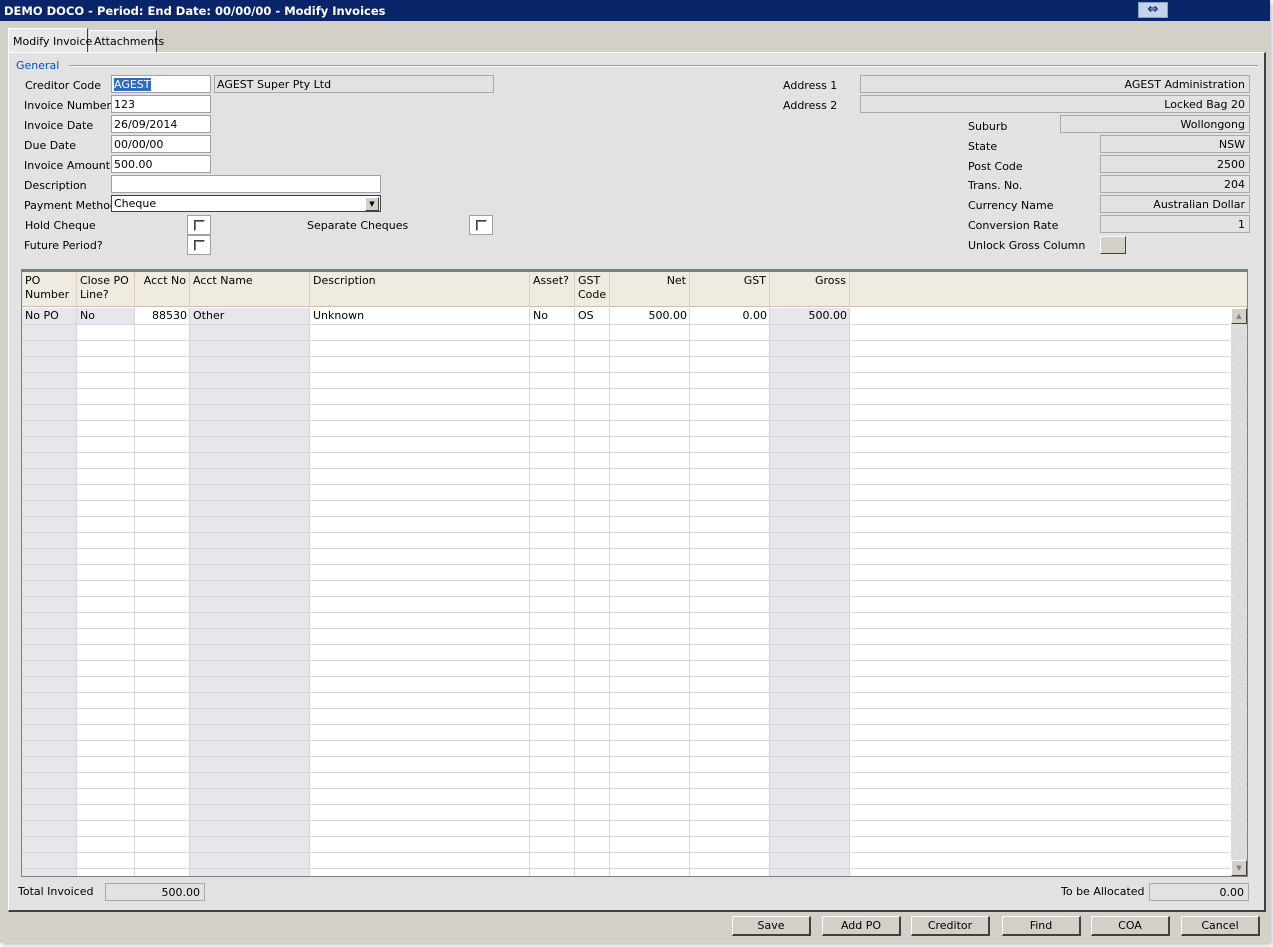 The width and height of the screenshot is (1273, 947). I want to click on address2-label: Address 2, so click(810, 105).